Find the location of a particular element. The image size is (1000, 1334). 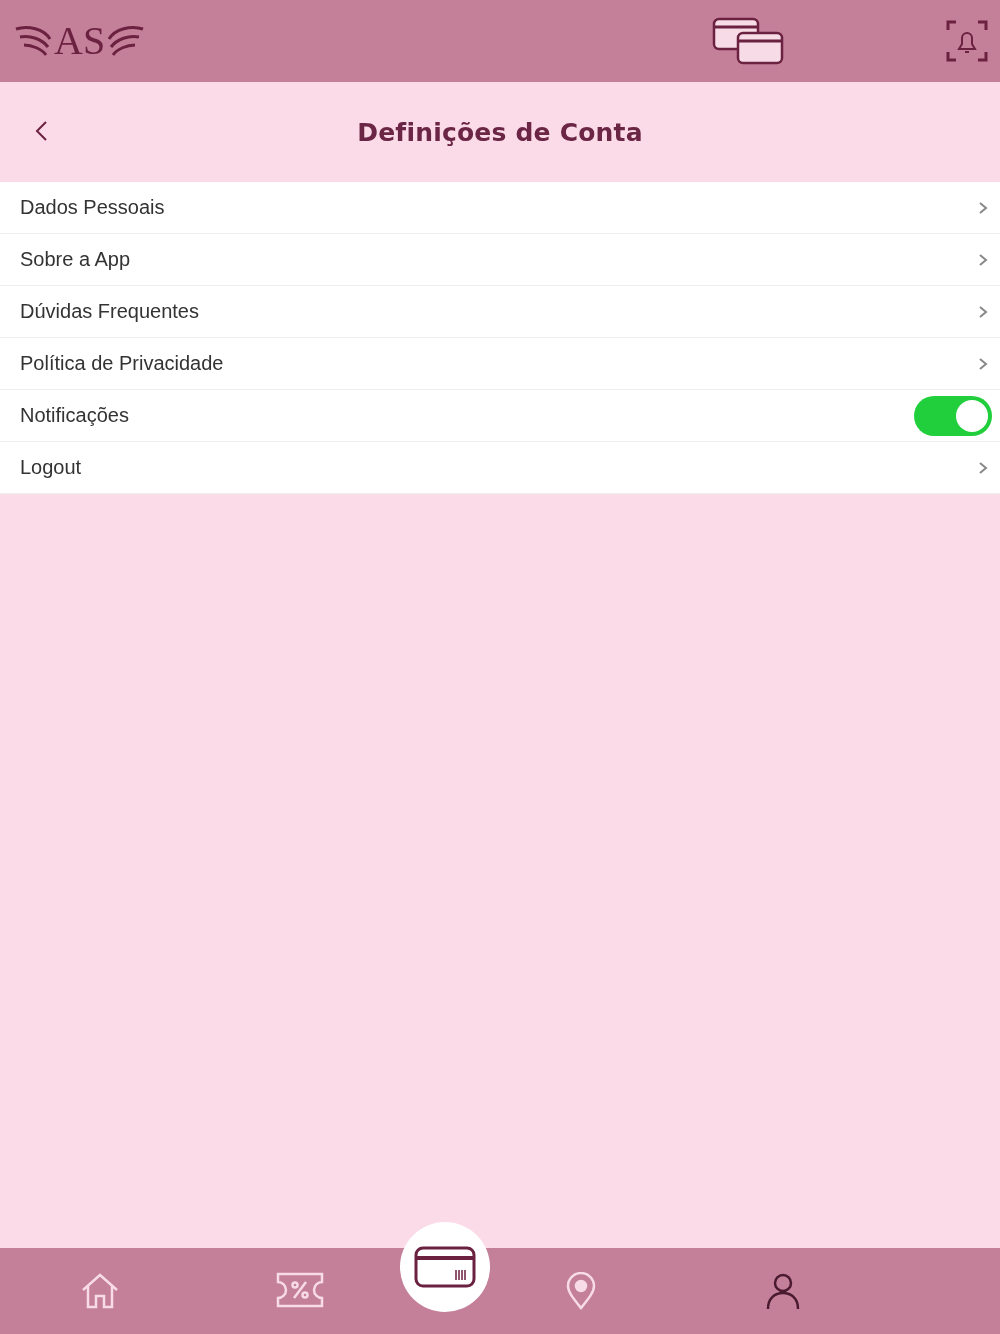

cards-button is located at coordinates (749, 41).